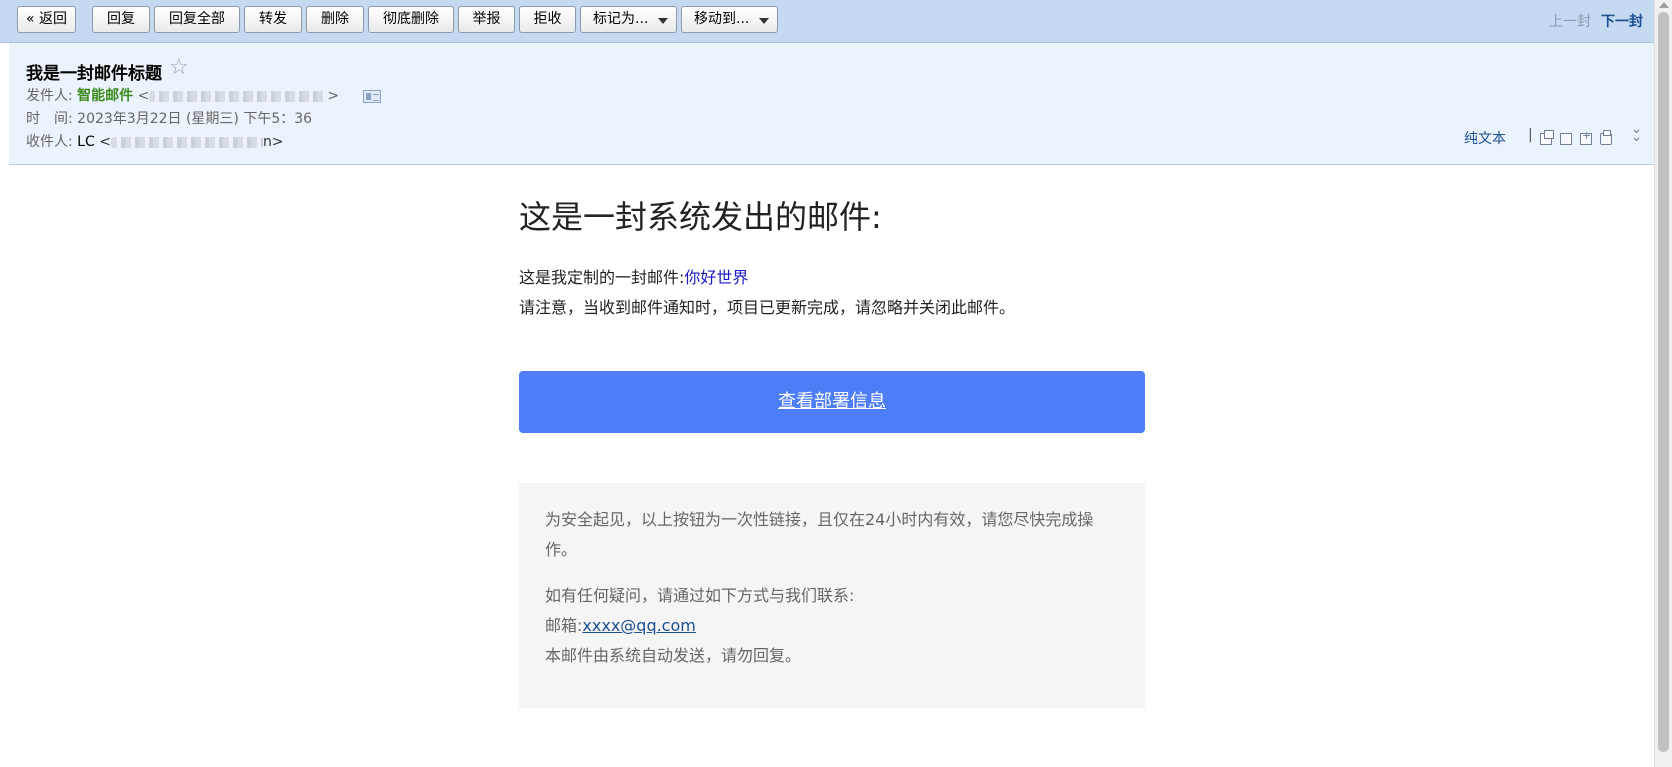 Image resolution: width=1672 pixels, height=767 pixels. I want to click on recipient-email-suffix: n>, so click(273, 142).